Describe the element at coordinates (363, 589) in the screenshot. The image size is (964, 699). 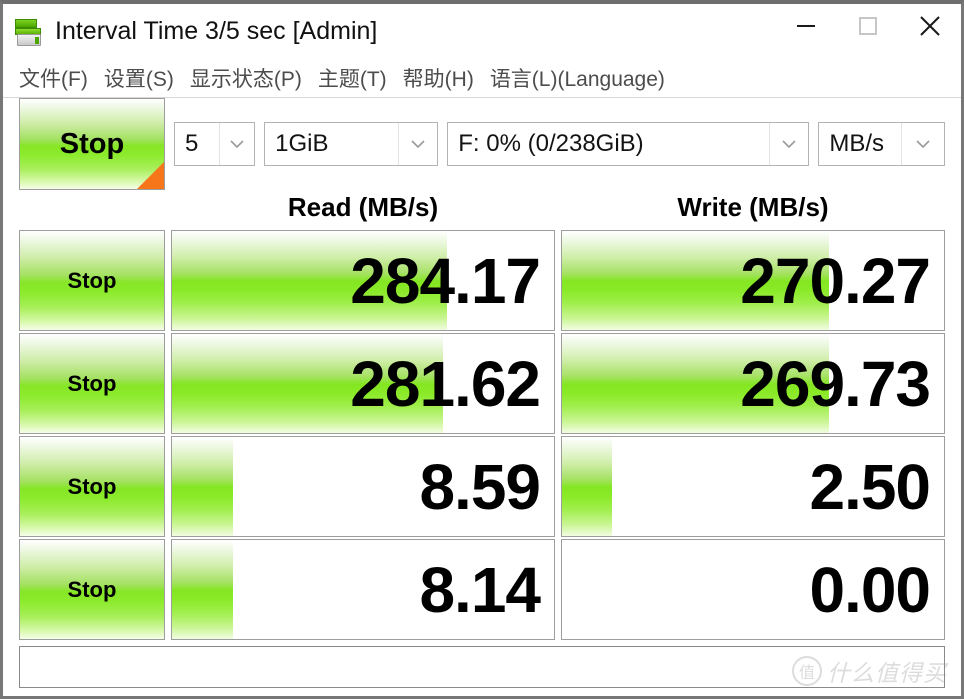
I see `row-4-read-cell: 8.14` at that location.